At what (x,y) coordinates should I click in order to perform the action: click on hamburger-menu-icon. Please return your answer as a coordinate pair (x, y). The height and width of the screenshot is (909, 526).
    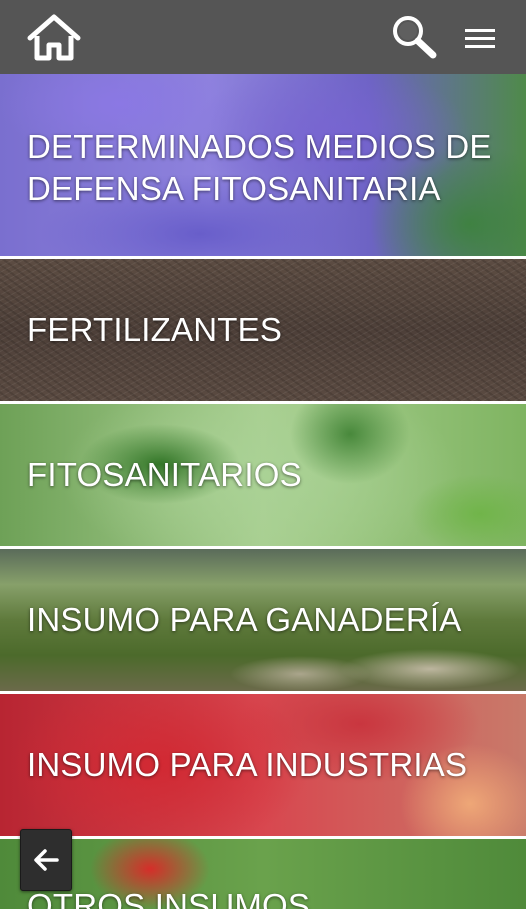
    Looking at the image, I should click on (480, 38).